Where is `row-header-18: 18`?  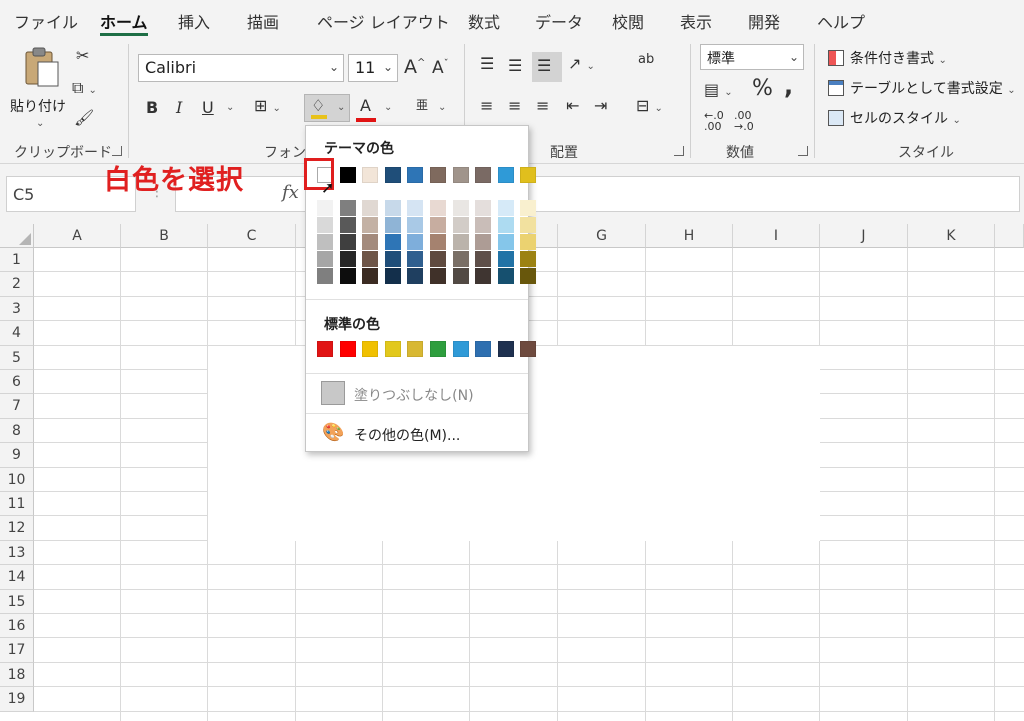 row-header-18: 18 is located at coordinates (17, 675).